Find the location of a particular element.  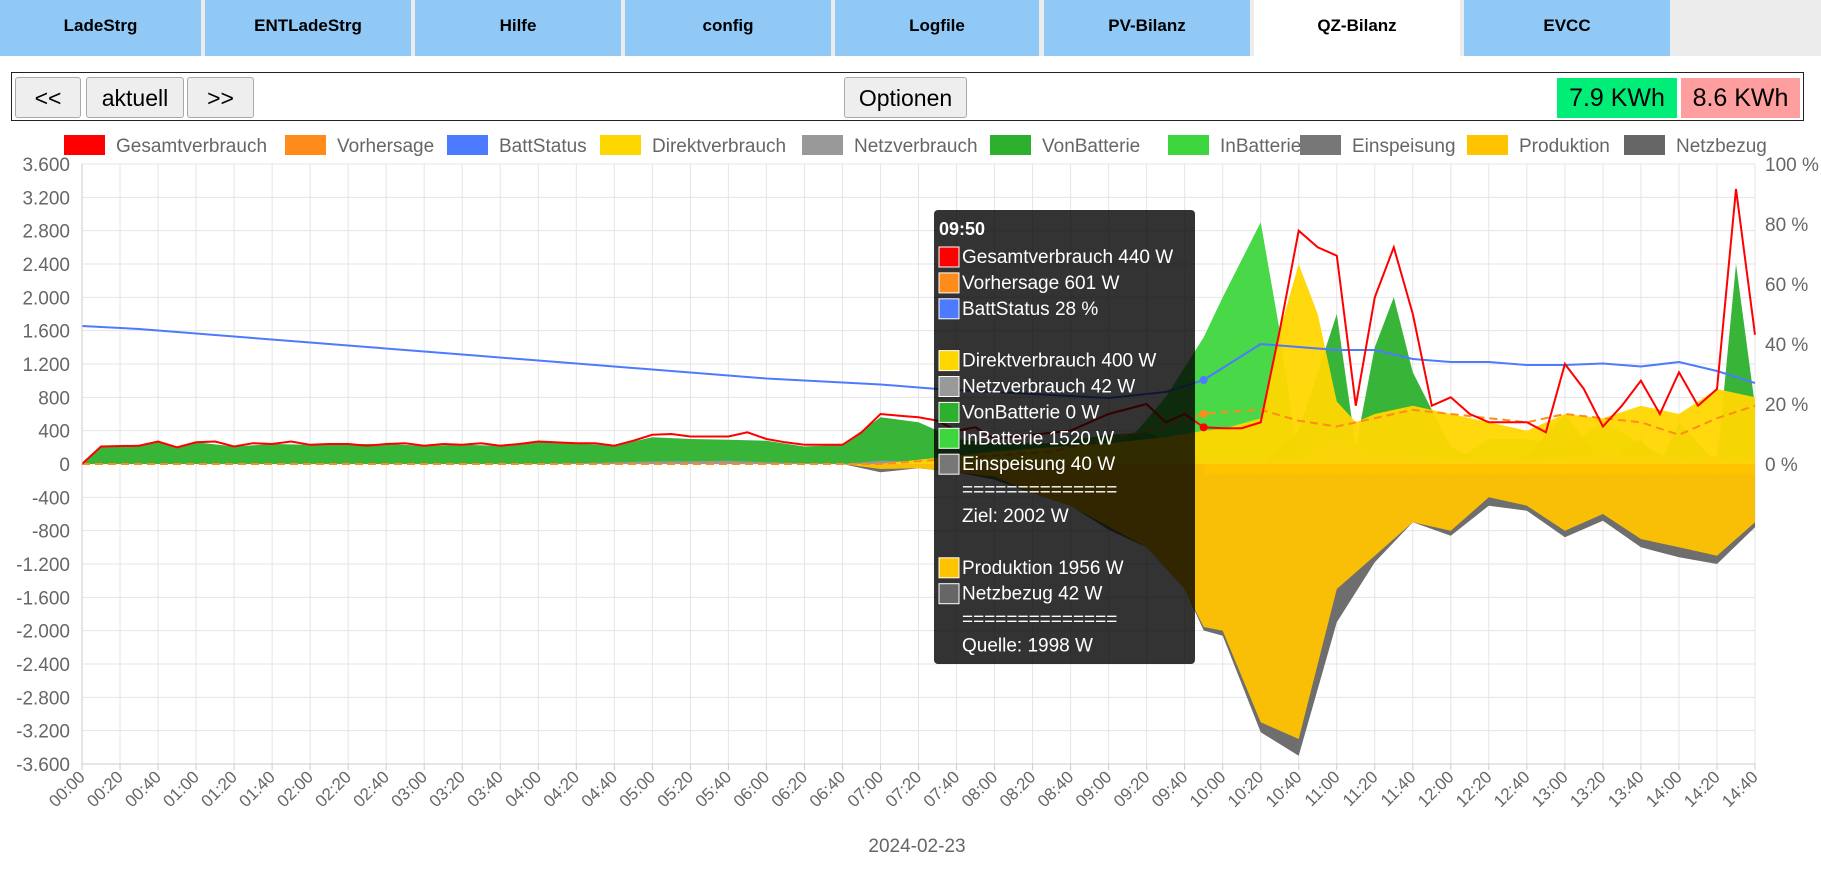

tooltip-line: BattStatus 28 % is located at coordinates (1030, 309).